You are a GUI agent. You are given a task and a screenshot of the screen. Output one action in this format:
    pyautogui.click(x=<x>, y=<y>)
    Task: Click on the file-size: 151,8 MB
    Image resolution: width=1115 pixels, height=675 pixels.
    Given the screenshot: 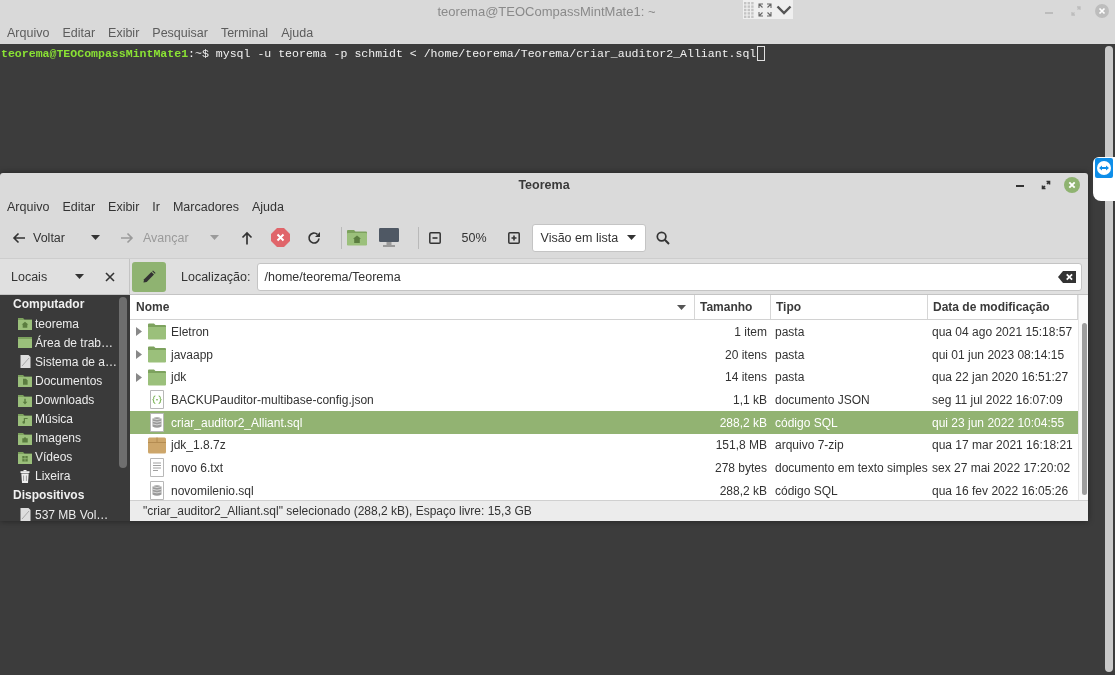 What is the action you would take?
    pyautogui.click(x=741, y=445)
    